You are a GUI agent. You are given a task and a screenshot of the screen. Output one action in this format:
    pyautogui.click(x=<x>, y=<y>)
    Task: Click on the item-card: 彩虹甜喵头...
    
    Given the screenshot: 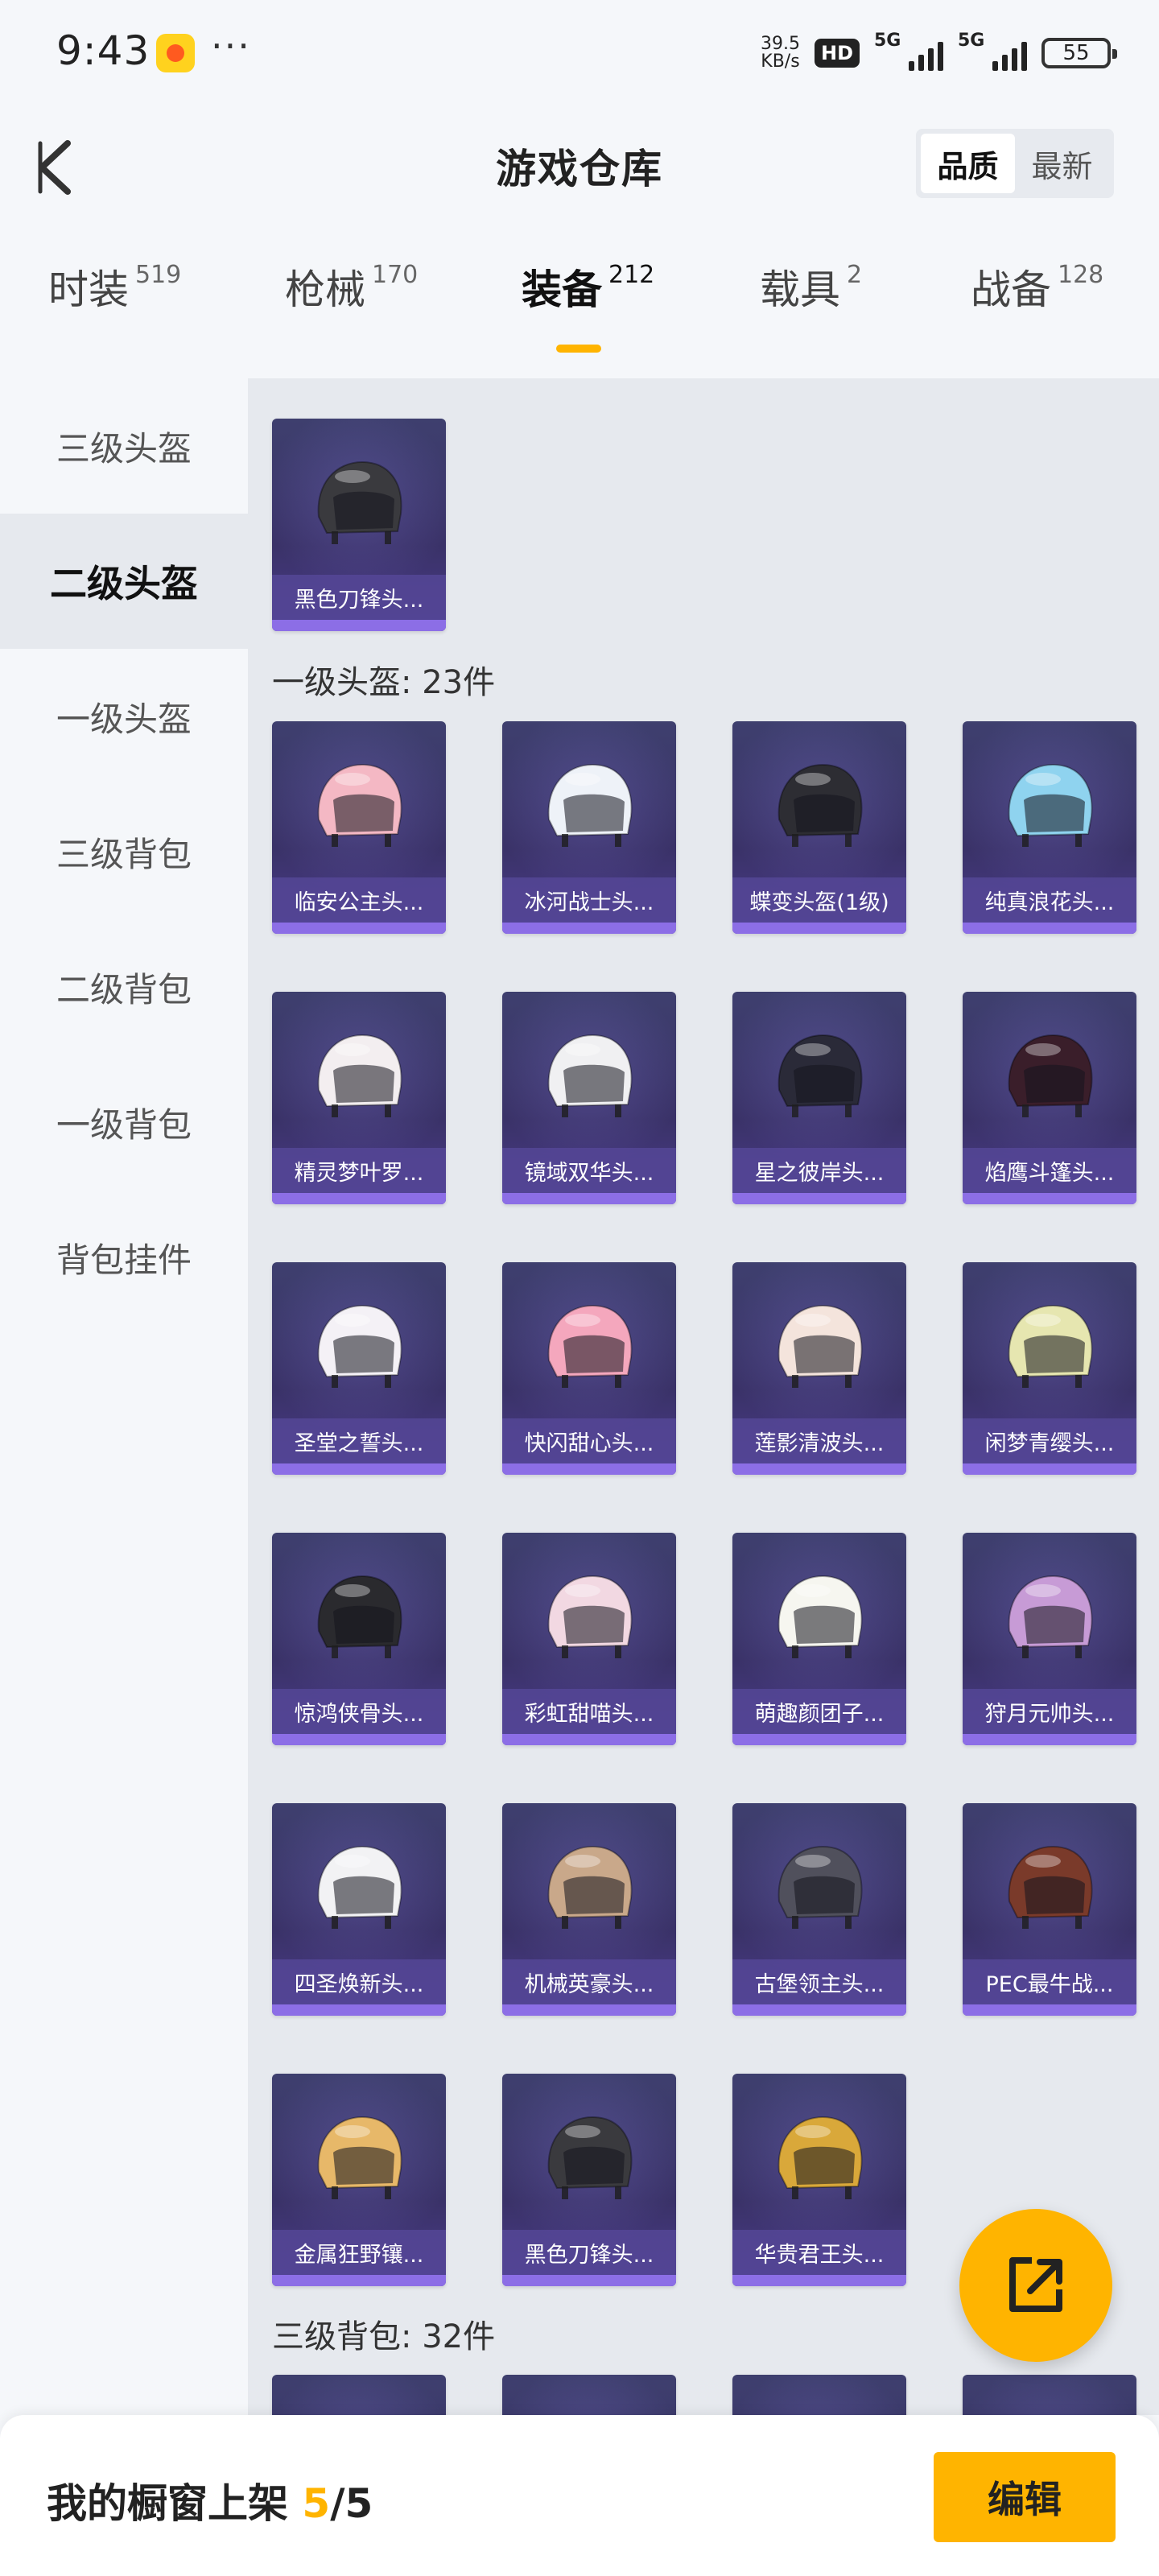 What is the action you would take?
    pyautogui.click(x=589, y=1639)
    